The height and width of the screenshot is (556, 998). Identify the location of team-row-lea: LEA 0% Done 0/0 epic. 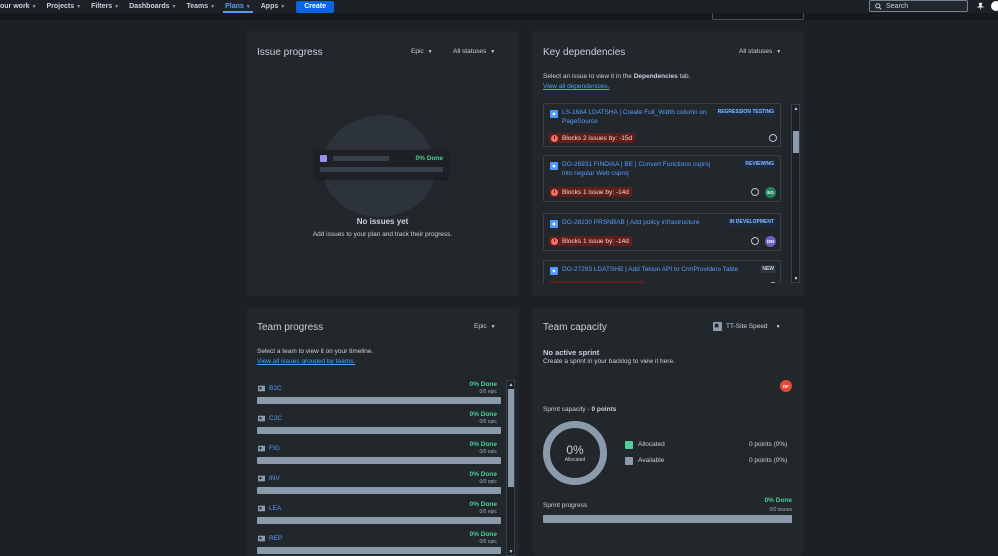
(379, 516).